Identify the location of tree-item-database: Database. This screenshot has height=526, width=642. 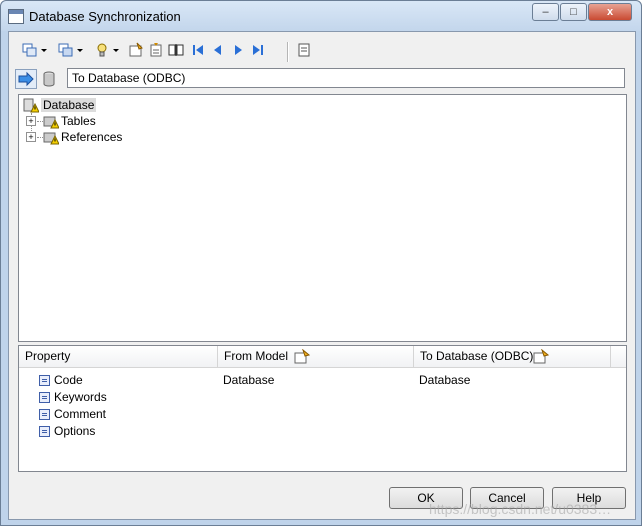
(60, 105).